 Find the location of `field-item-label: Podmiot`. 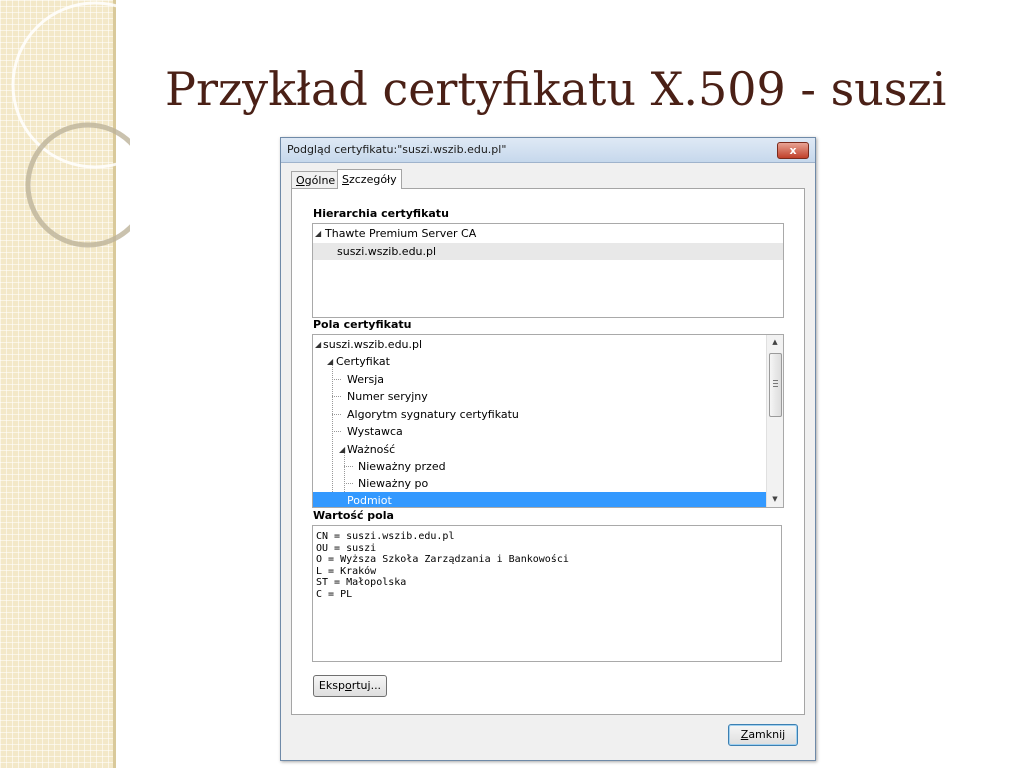

field-item-label: Podmiot is located at coordinates (369, 500).